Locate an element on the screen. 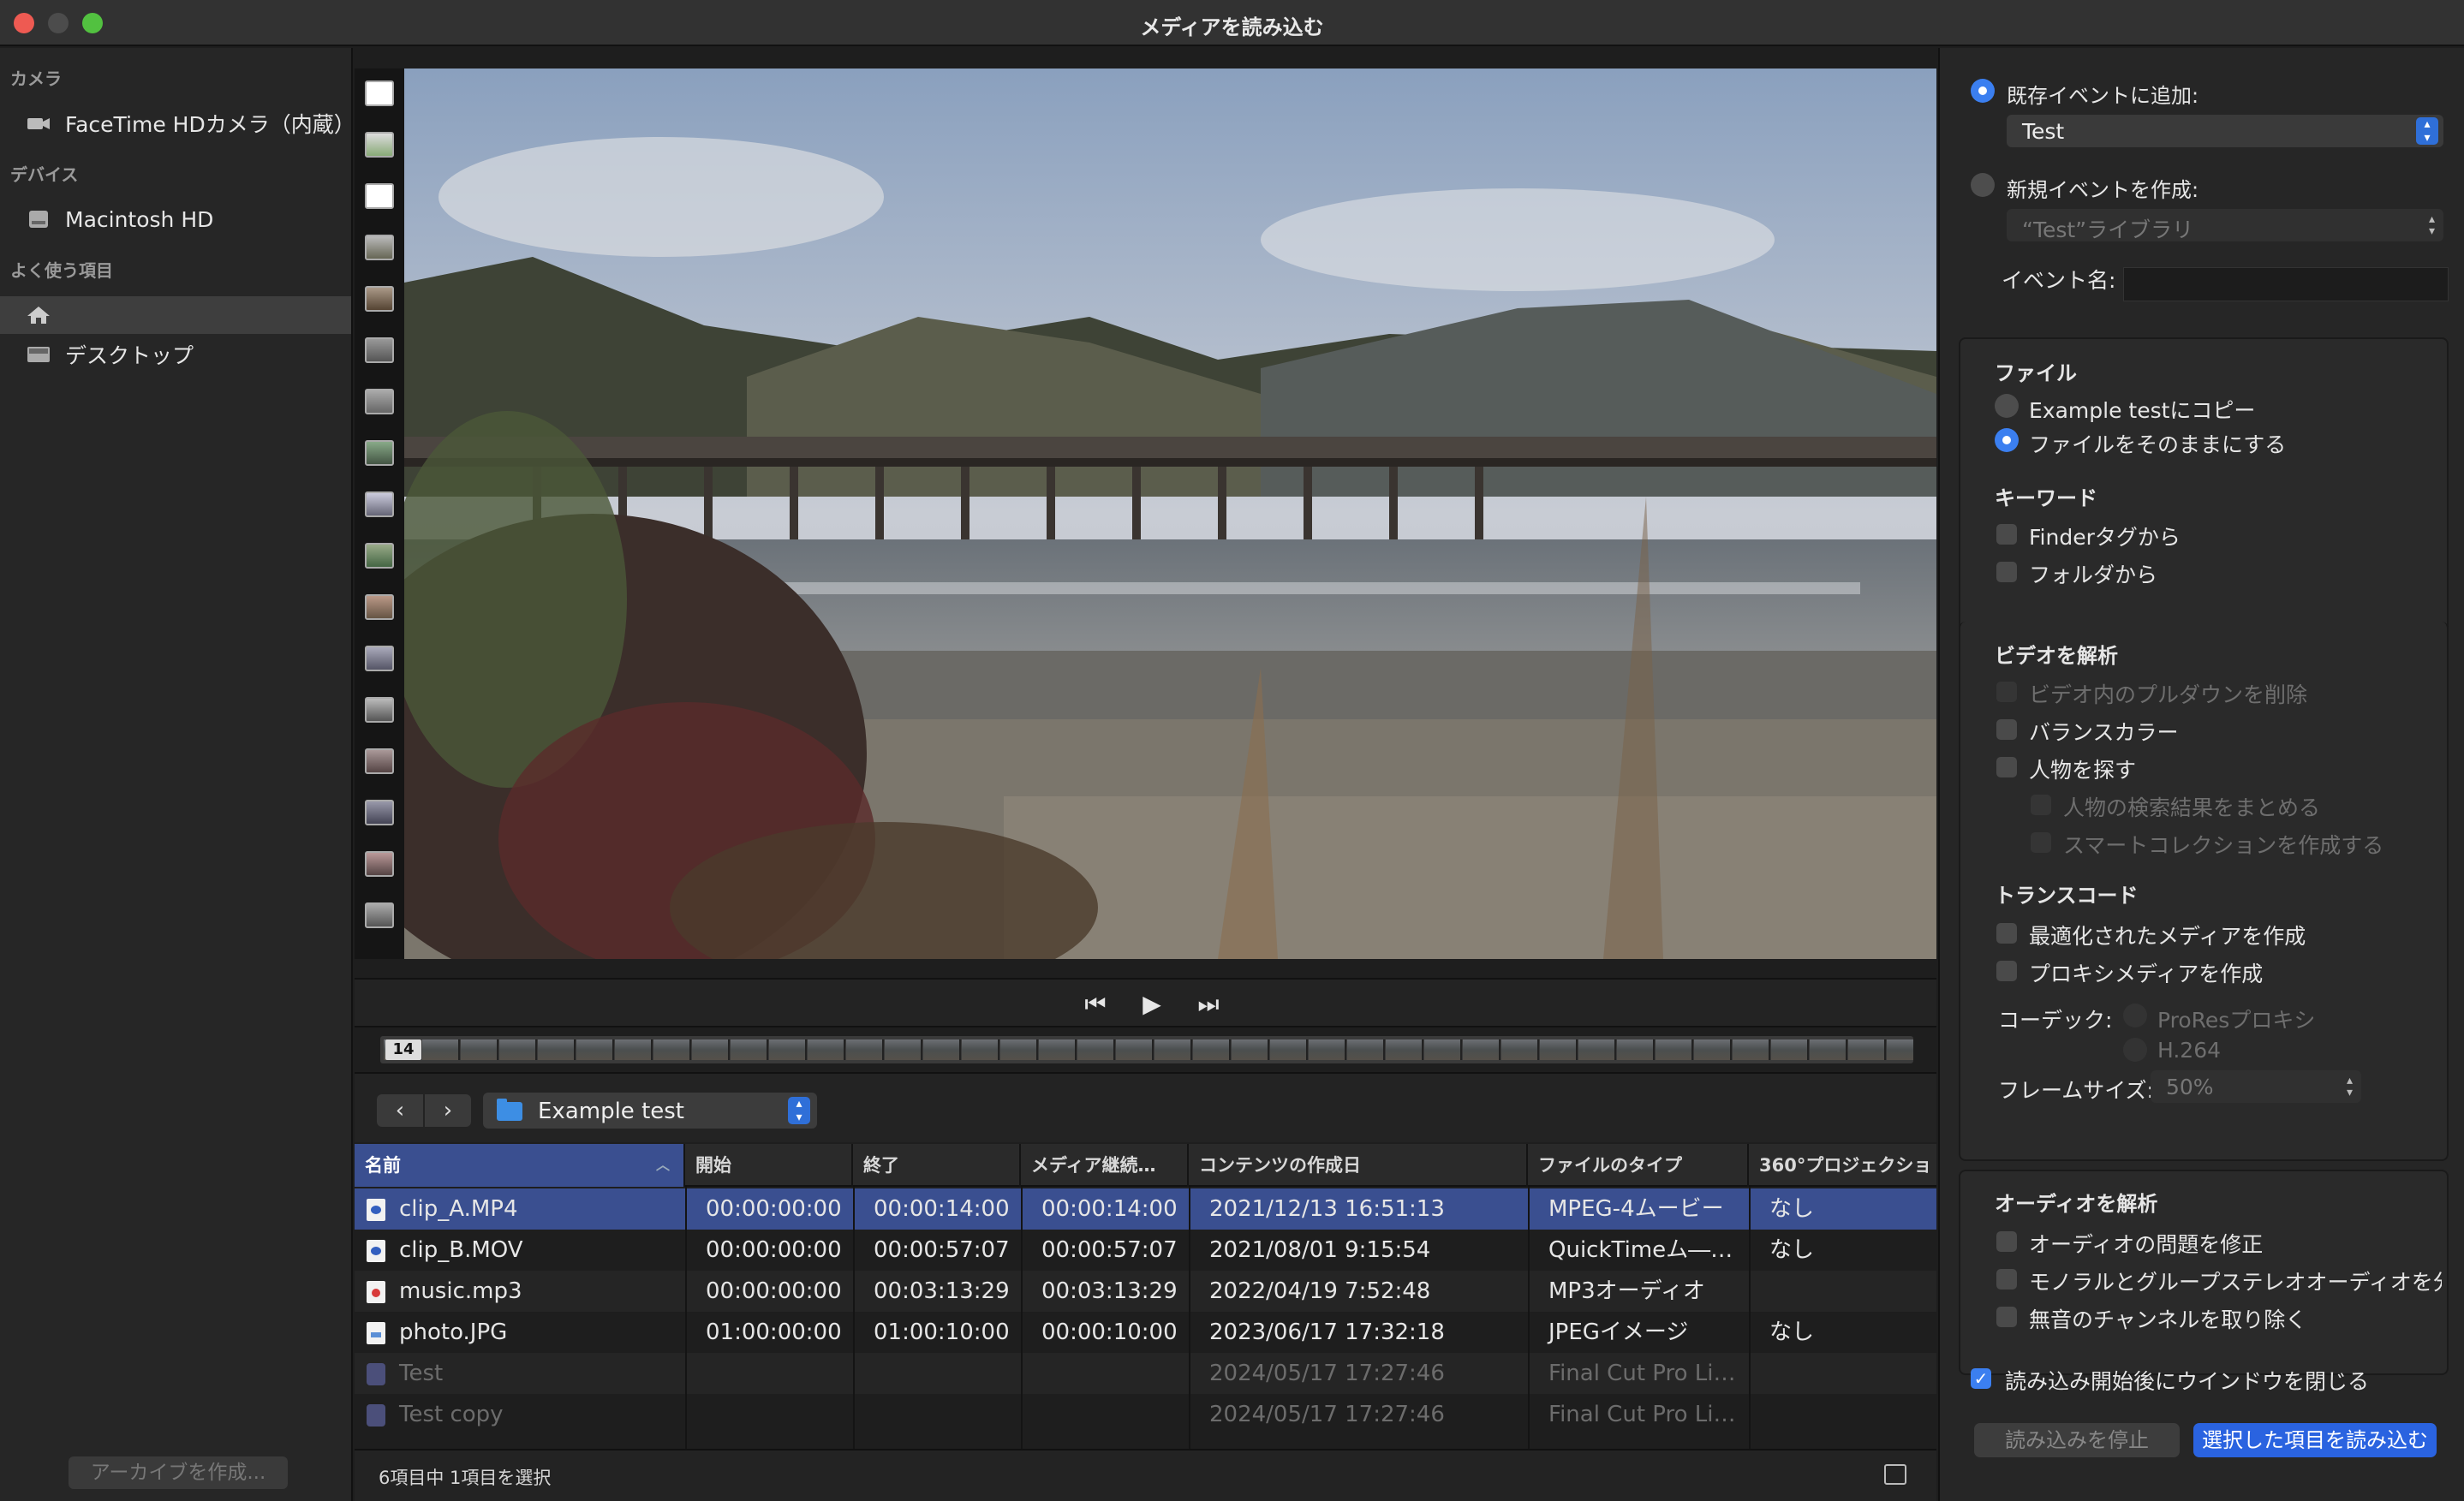 The image size is (2464, 1501). camera-icon is located at coordinates (39, 123).